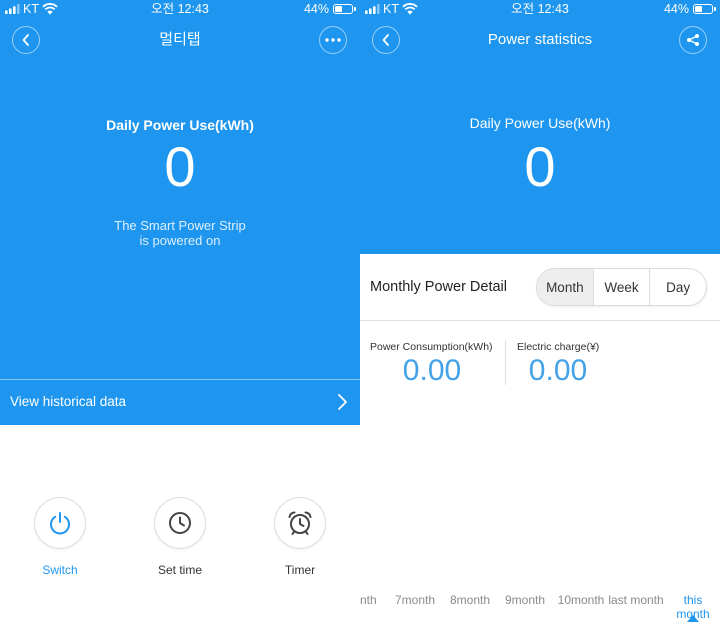 This screenshot has width=720, height=640. I want to click on power-consumption-value: 0.00, so click(432, 370).